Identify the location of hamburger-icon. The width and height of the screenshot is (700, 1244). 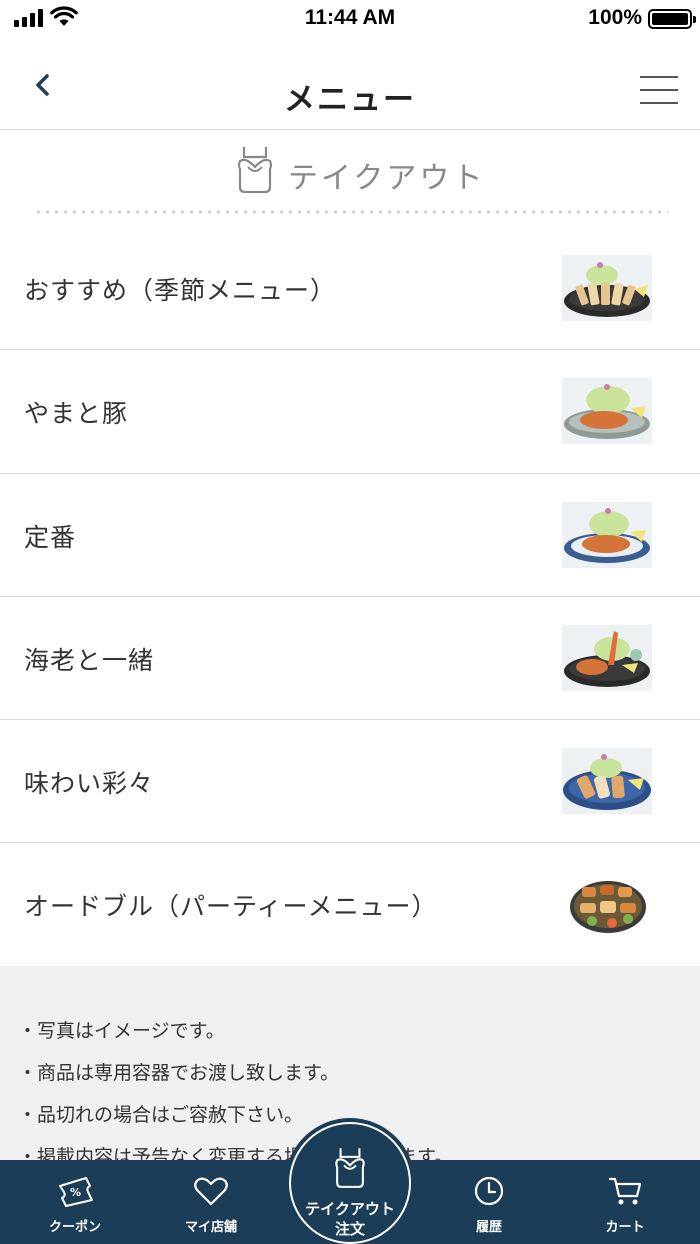
(659, 90).